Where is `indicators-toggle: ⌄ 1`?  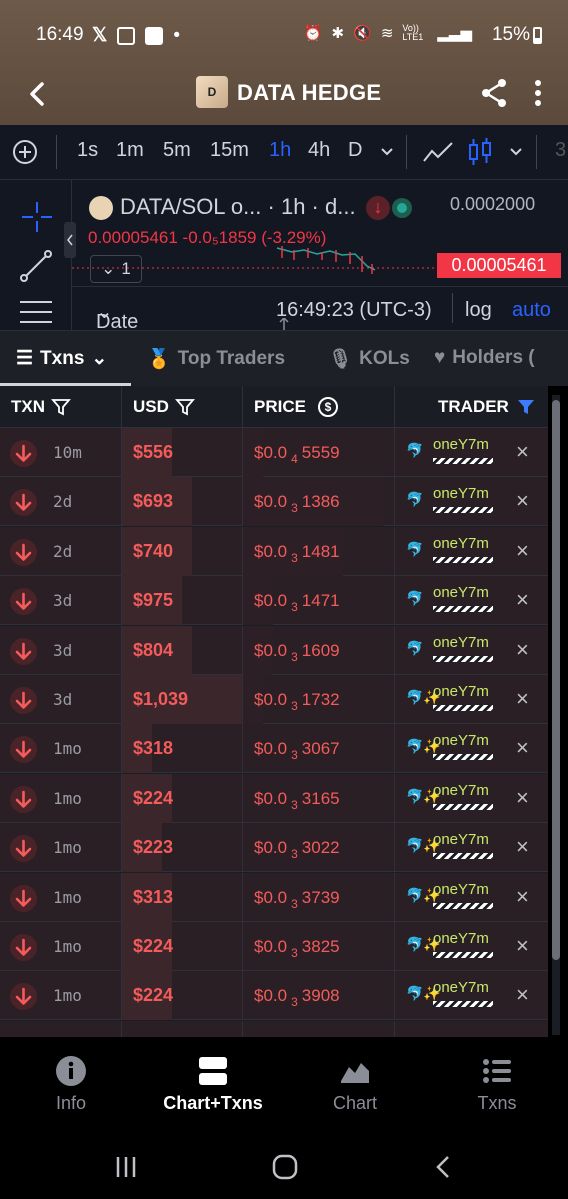
indicators-toggle: ⌄ 1 is located at coordinates (116, 269).